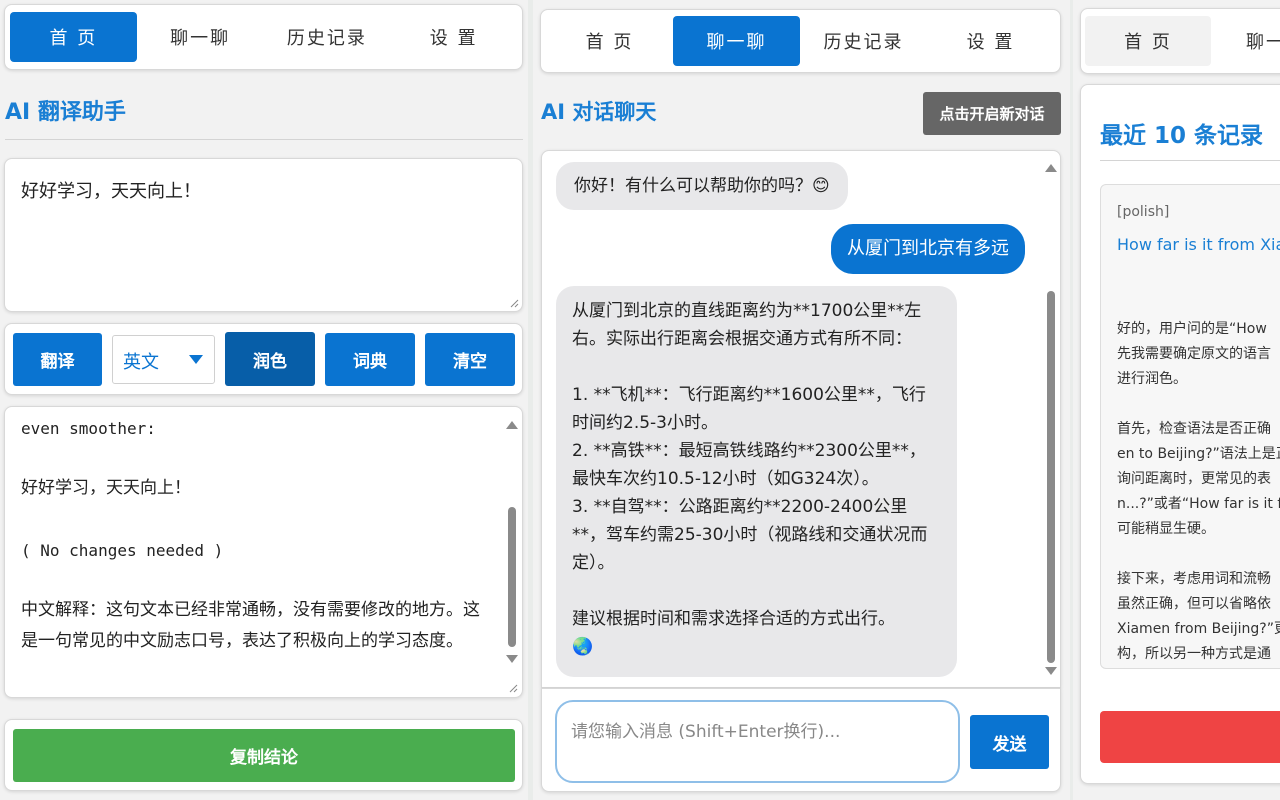 The image size is (1280, 800). Describe the element at coordinates (1253, 41) in the screenshot. I see `tab-chat: 聊一` at that location.